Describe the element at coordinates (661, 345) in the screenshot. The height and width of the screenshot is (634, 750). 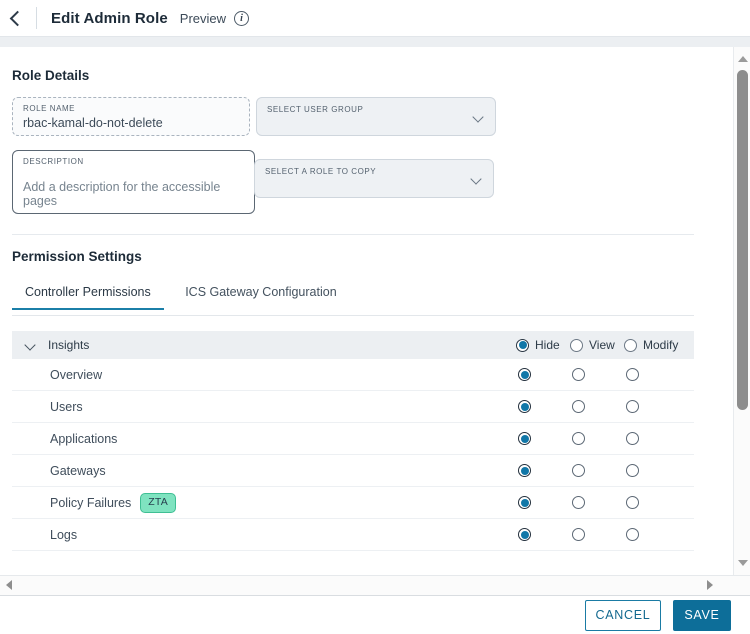
I see `group-option-modify-label: Modify` at that location.